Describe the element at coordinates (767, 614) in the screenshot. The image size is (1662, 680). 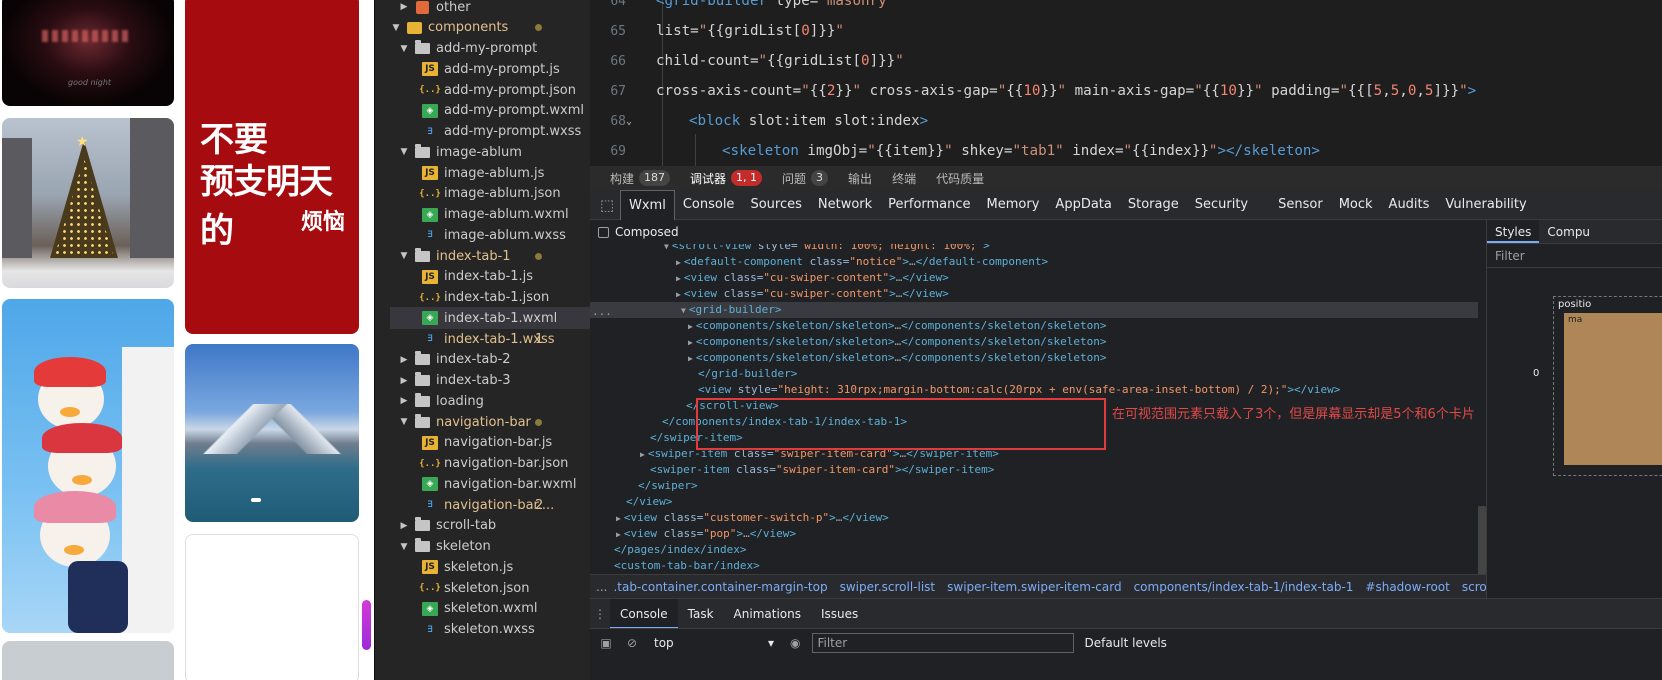
I see `drawer-tab-animations: Animations` at that location.